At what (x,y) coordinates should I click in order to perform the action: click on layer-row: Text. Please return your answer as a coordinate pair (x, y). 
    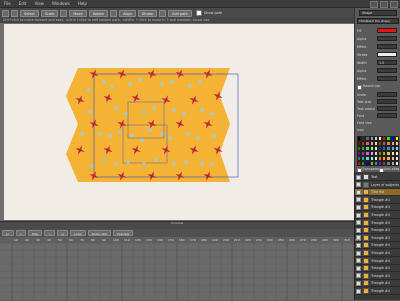
    Looking at the image, I should click on (377, 177).